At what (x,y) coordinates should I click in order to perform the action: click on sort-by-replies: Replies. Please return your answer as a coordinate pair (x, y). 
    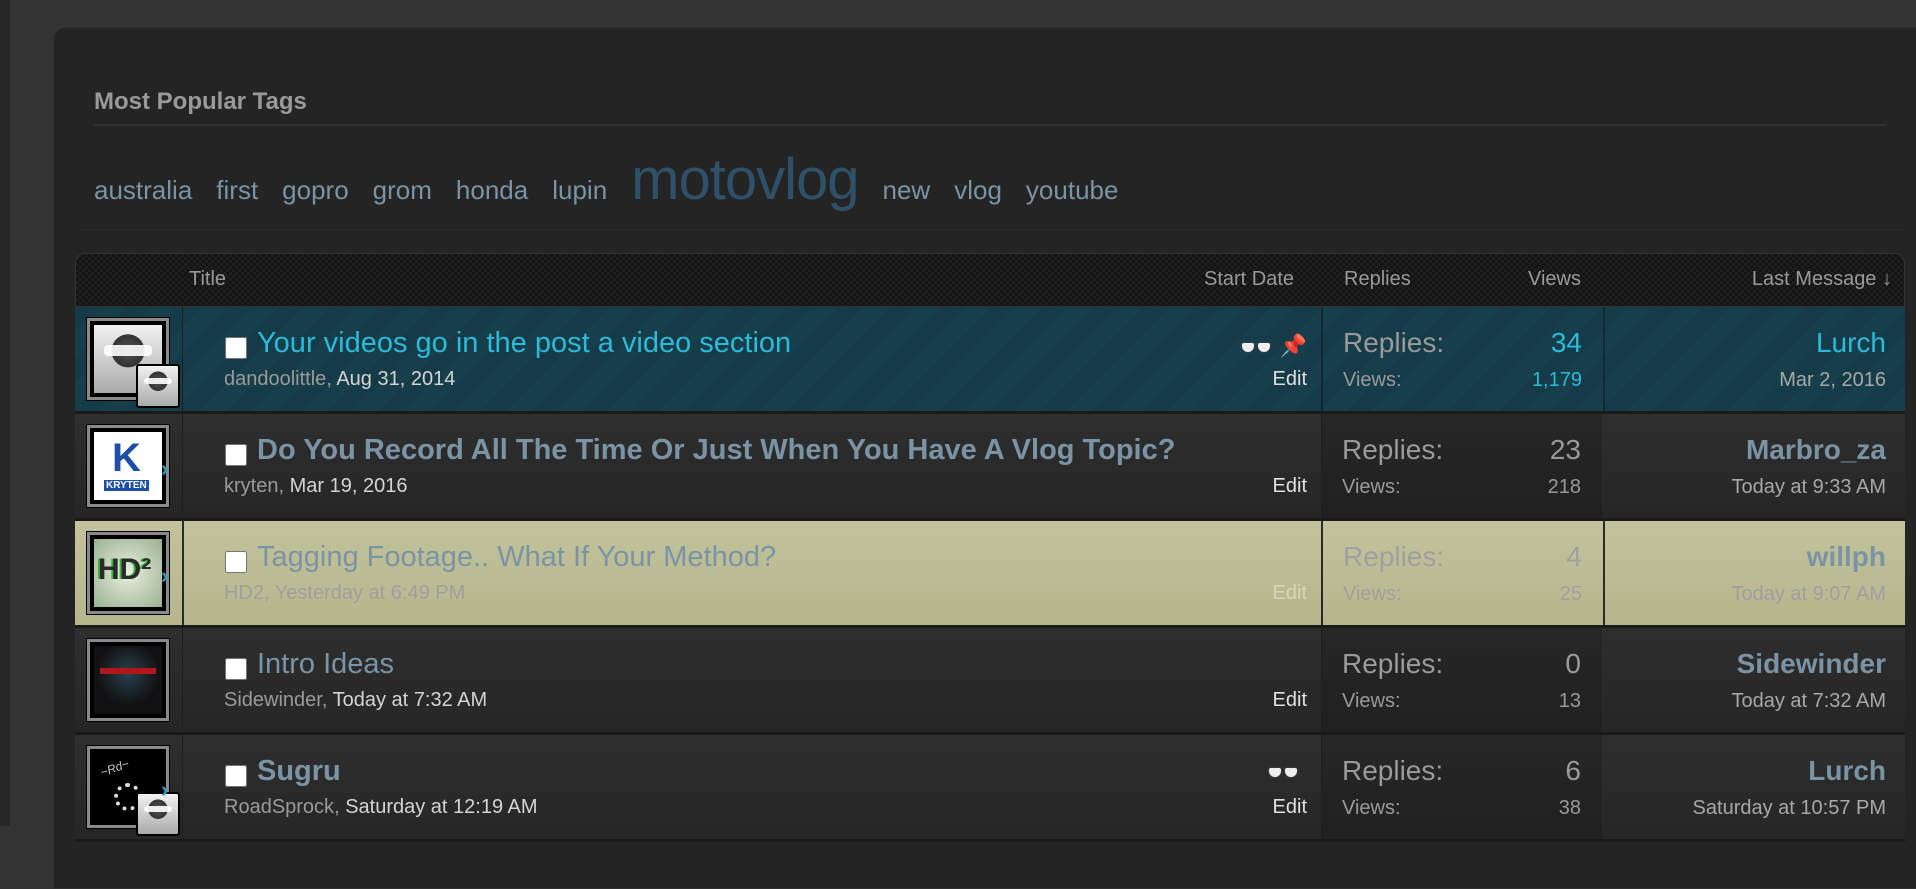
    Looking at the image, I should click on (1377, 279).